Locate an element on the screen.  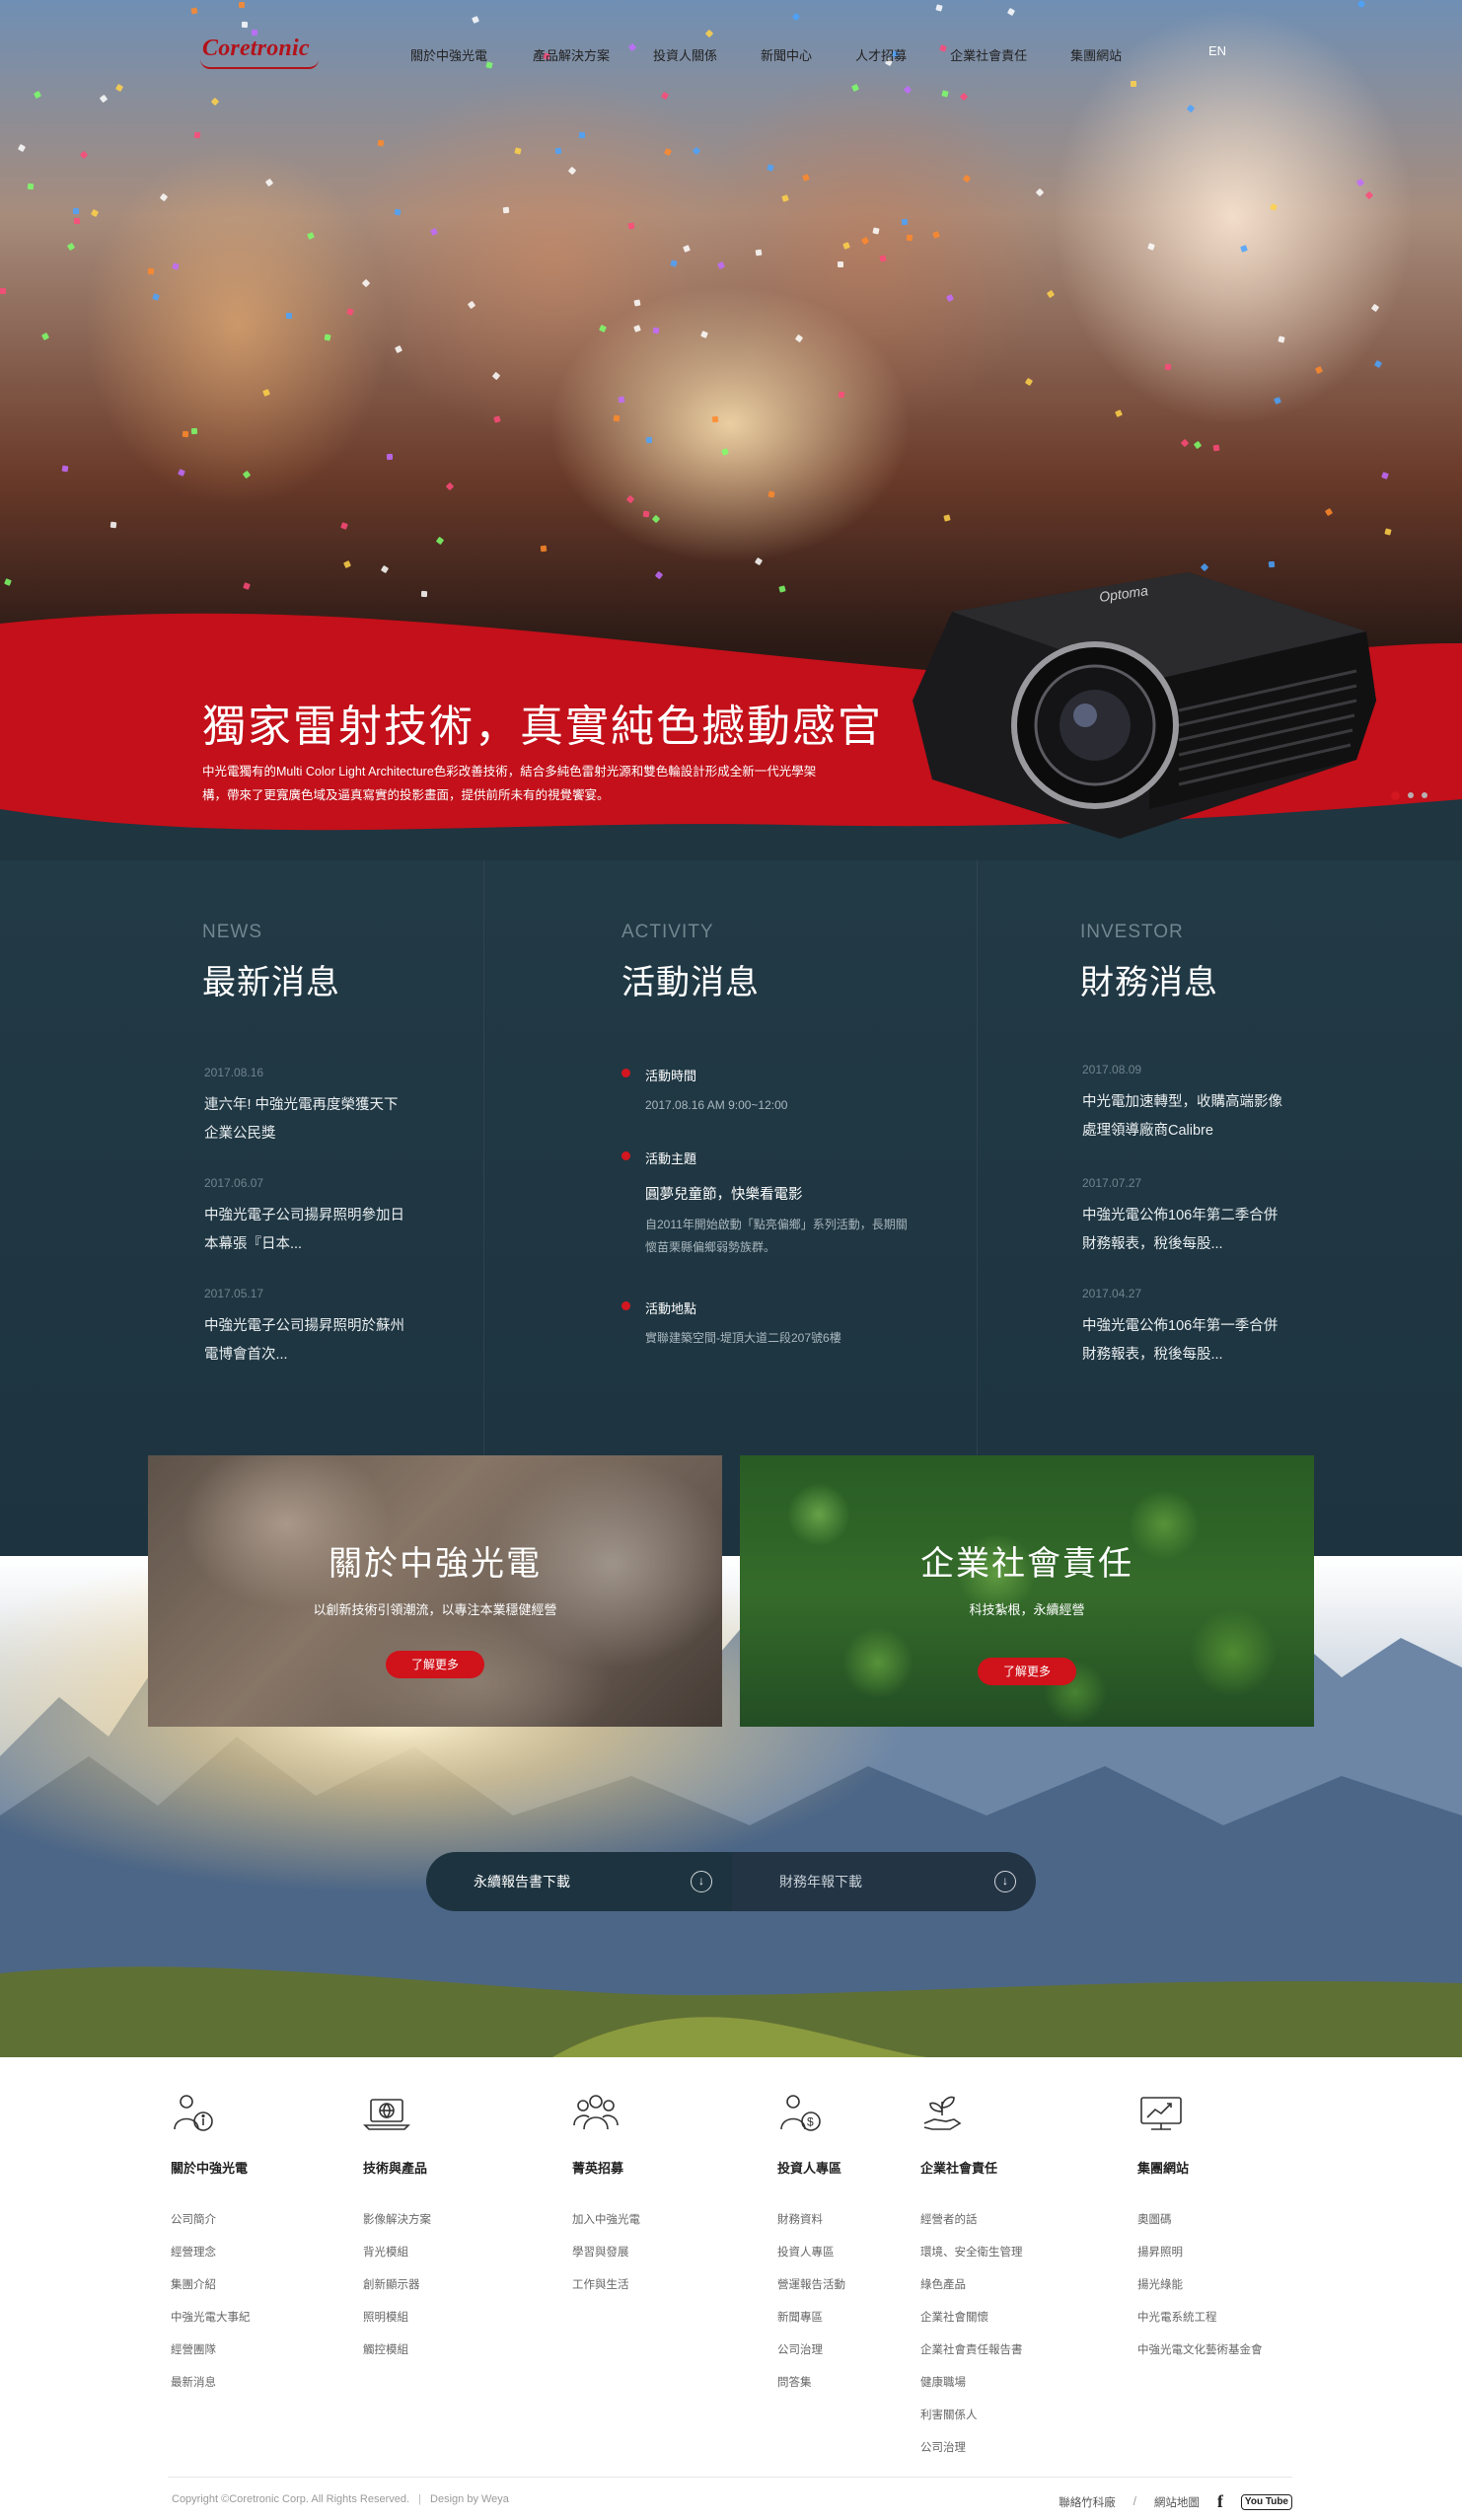
nav-item-careers: 人才招募 is located at coordinates (881, 54).